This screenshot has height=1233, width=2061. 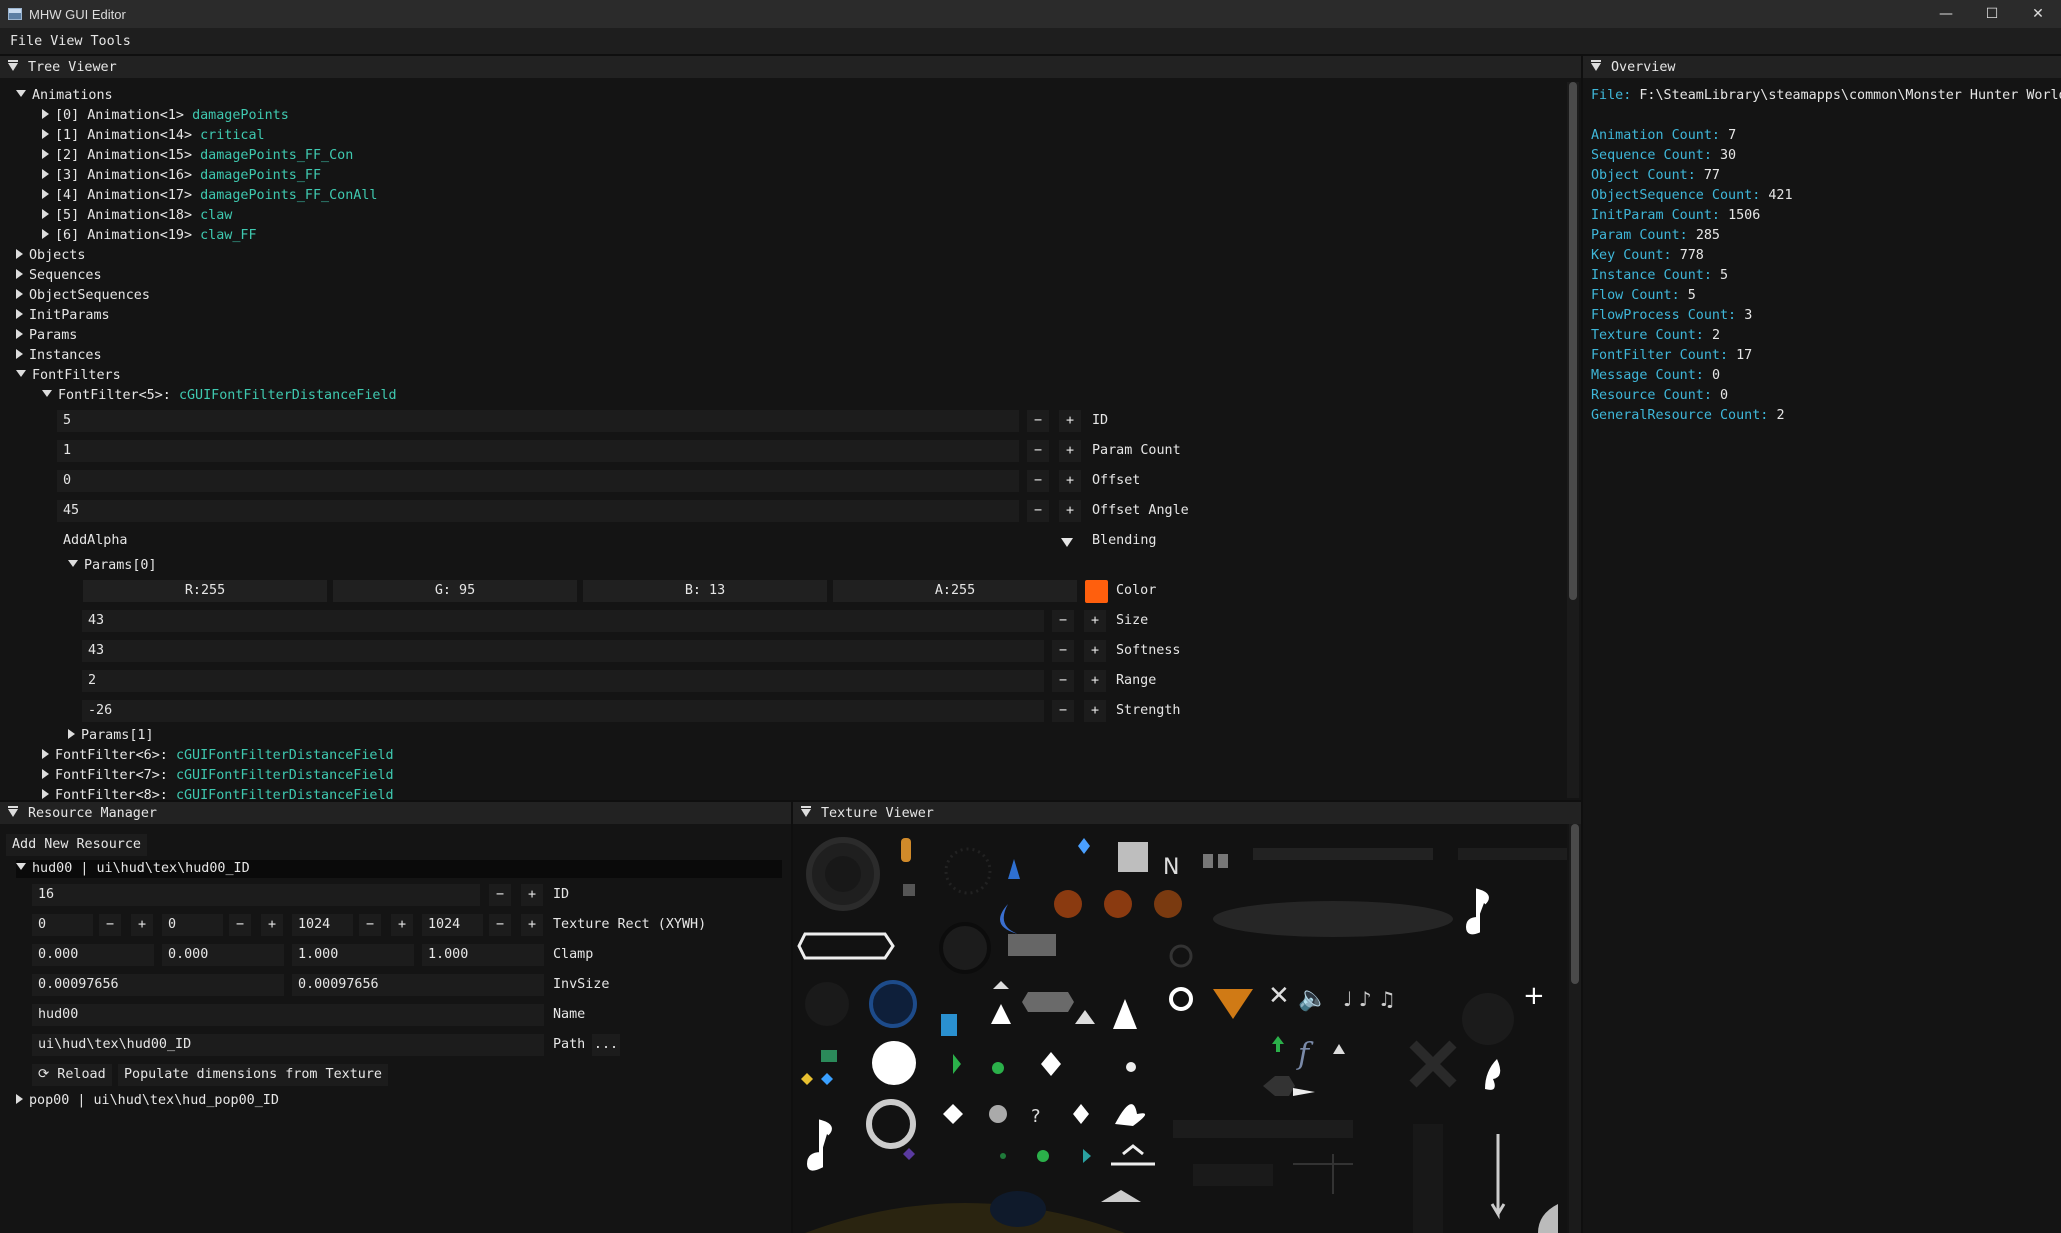 I want to click on rect-w-input: 1024, so click(x=322, y=925).